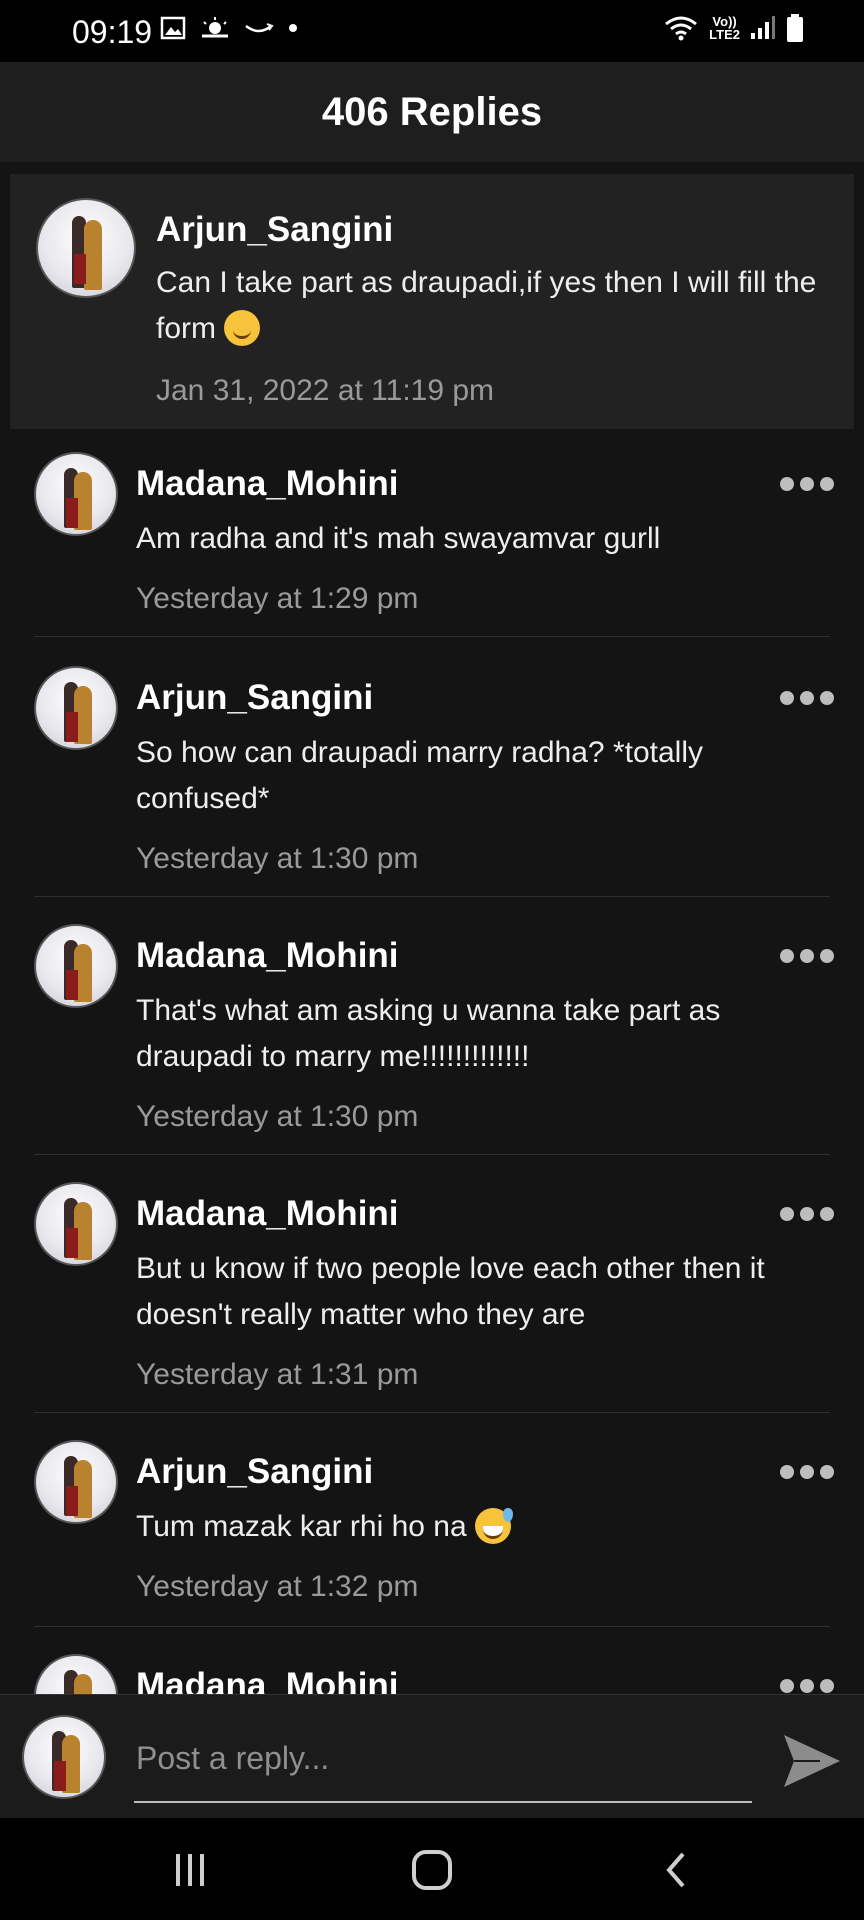 This screenshot has width=864, height=1920. What do you see at coordinates (277, 1374) in the screenshot?
I see `reply-timestamp: Yesterday at 1:31 pm` at bounding box center [277, 1374].